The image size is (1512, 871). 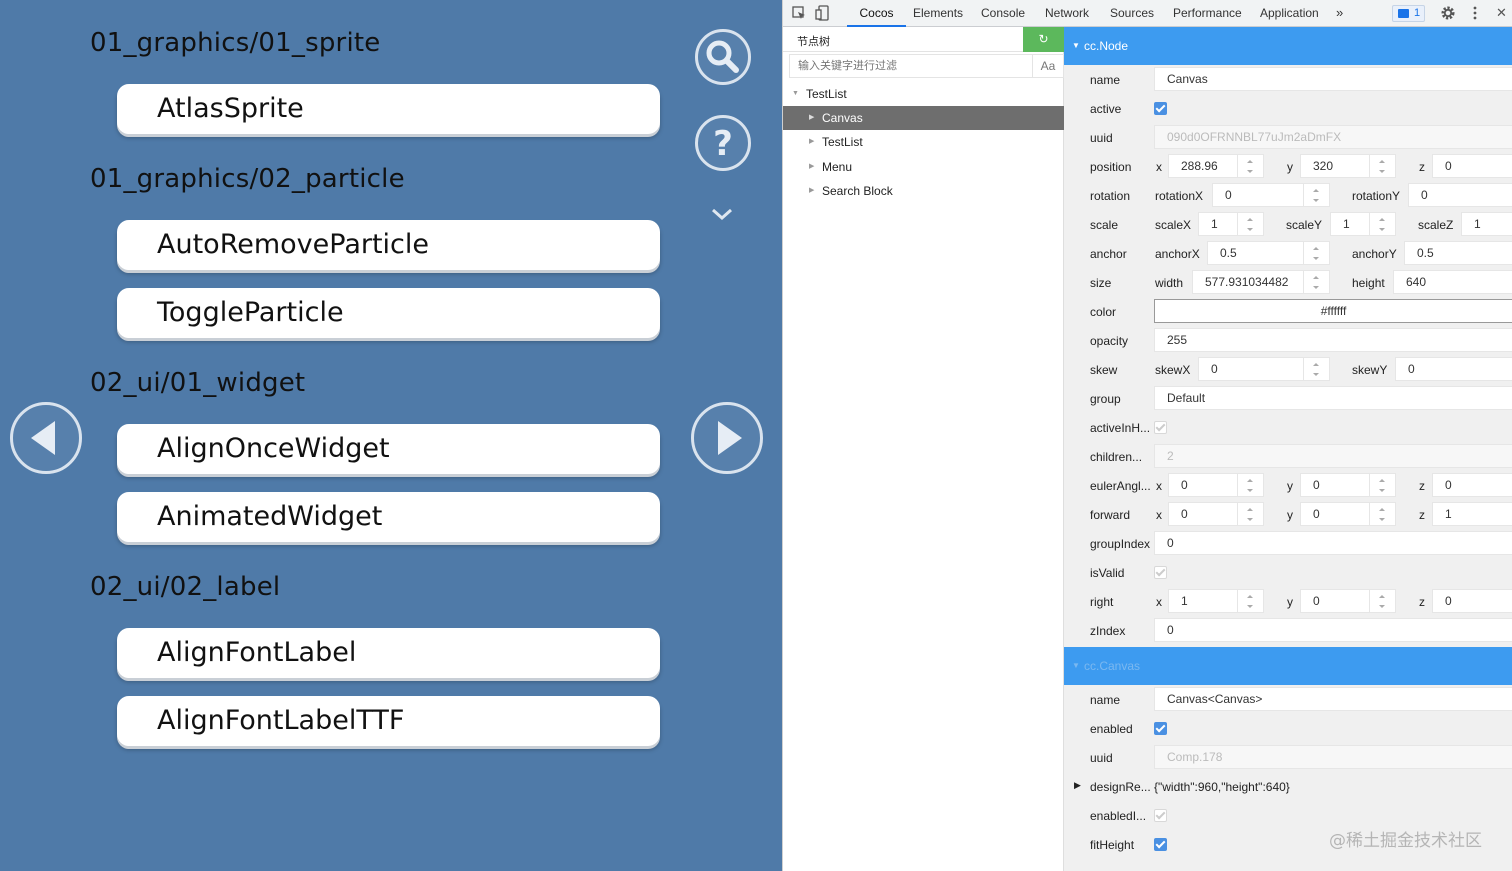 What do you see at coordinates (1160, 728) in the screenshot?
I see `canvas-enabled-checkbox` at bounding box center [1160, 728].